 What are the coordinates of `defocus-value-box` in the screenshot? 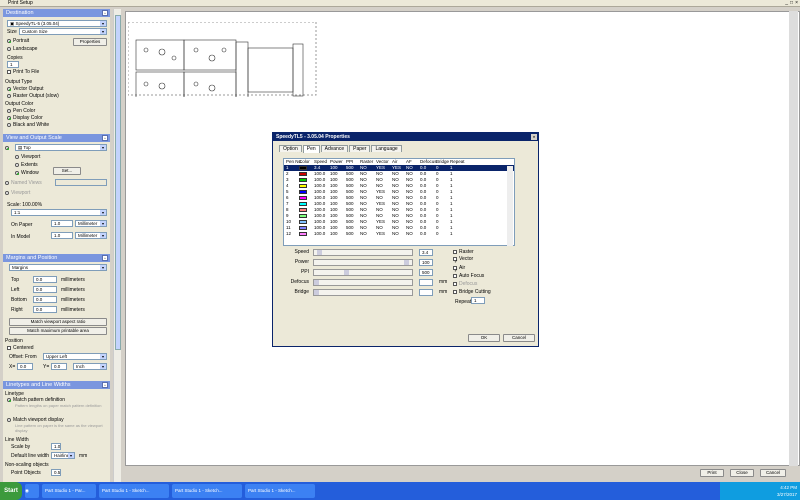 It's located at (426, 282).